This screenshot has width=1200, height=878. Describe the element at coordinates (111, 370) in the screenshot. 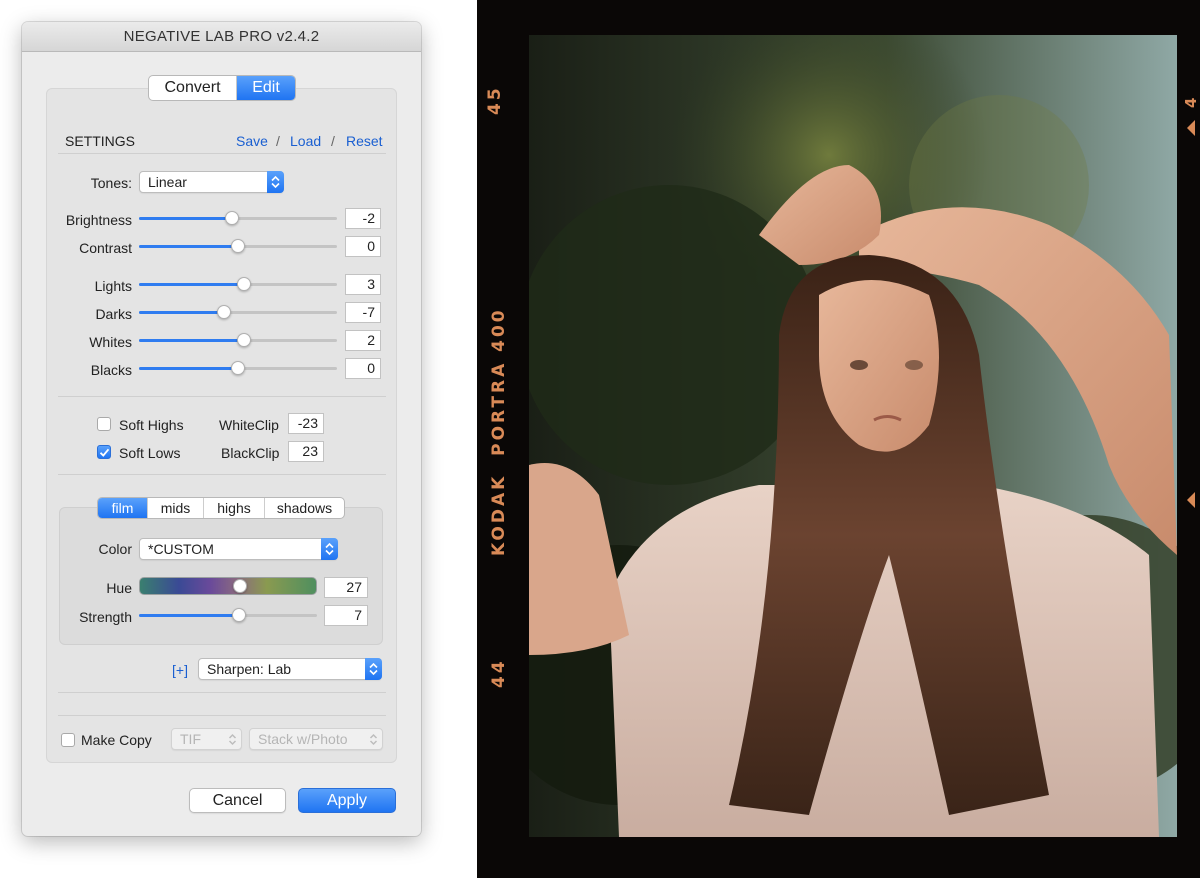

I see `blacks-label: Blacks` at that location.